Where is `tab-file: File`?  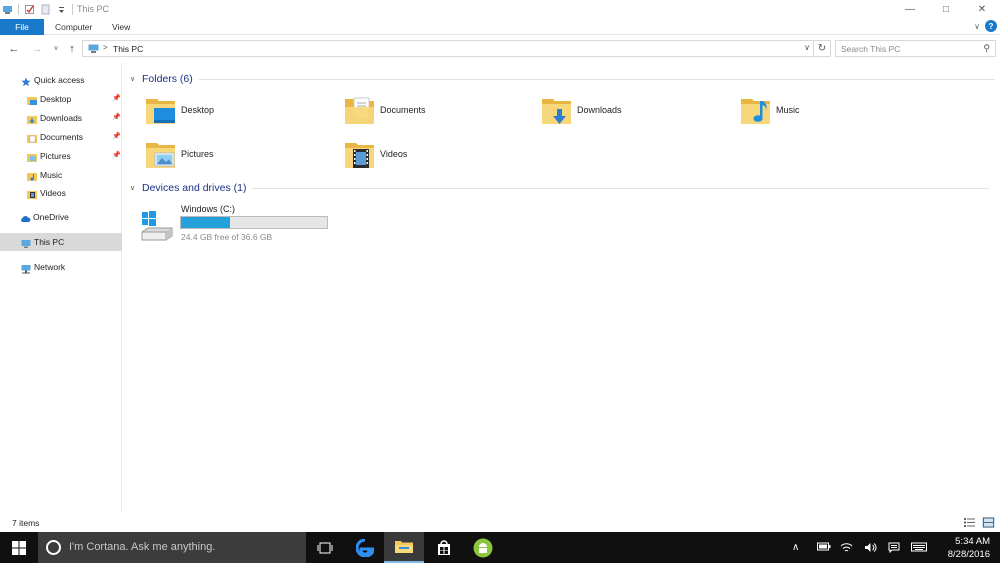
tab-file: File is located at coordinates (22, 27).